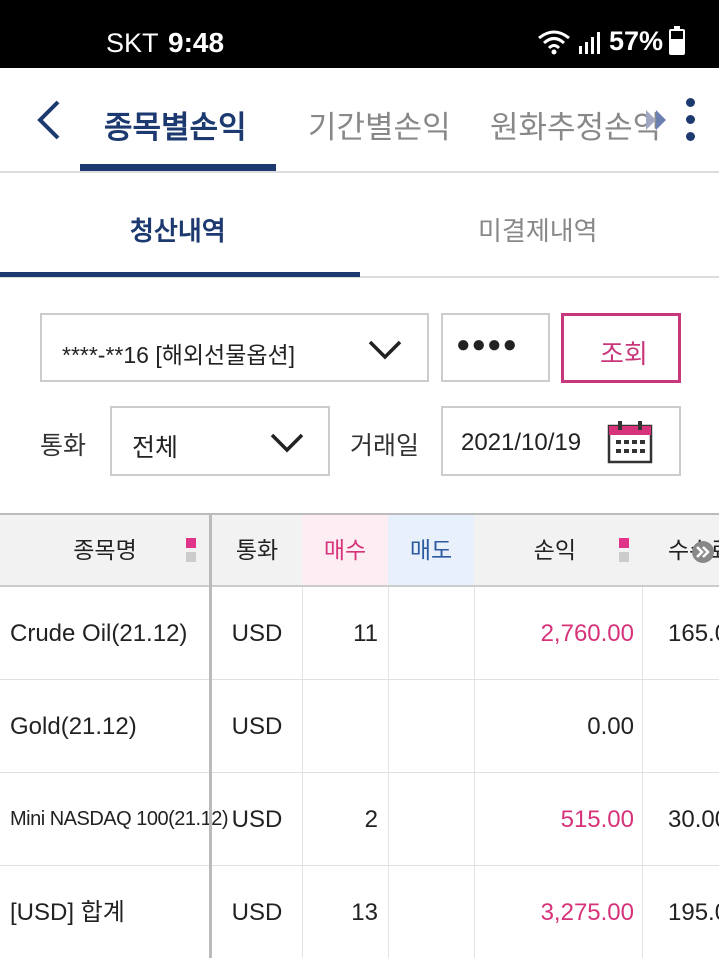 The width and height of the screenshot is (719, 958). What do you see at coordinates (589, 42) in the screenshot?
I see `signal-icon` at bounding box center [589, 42].